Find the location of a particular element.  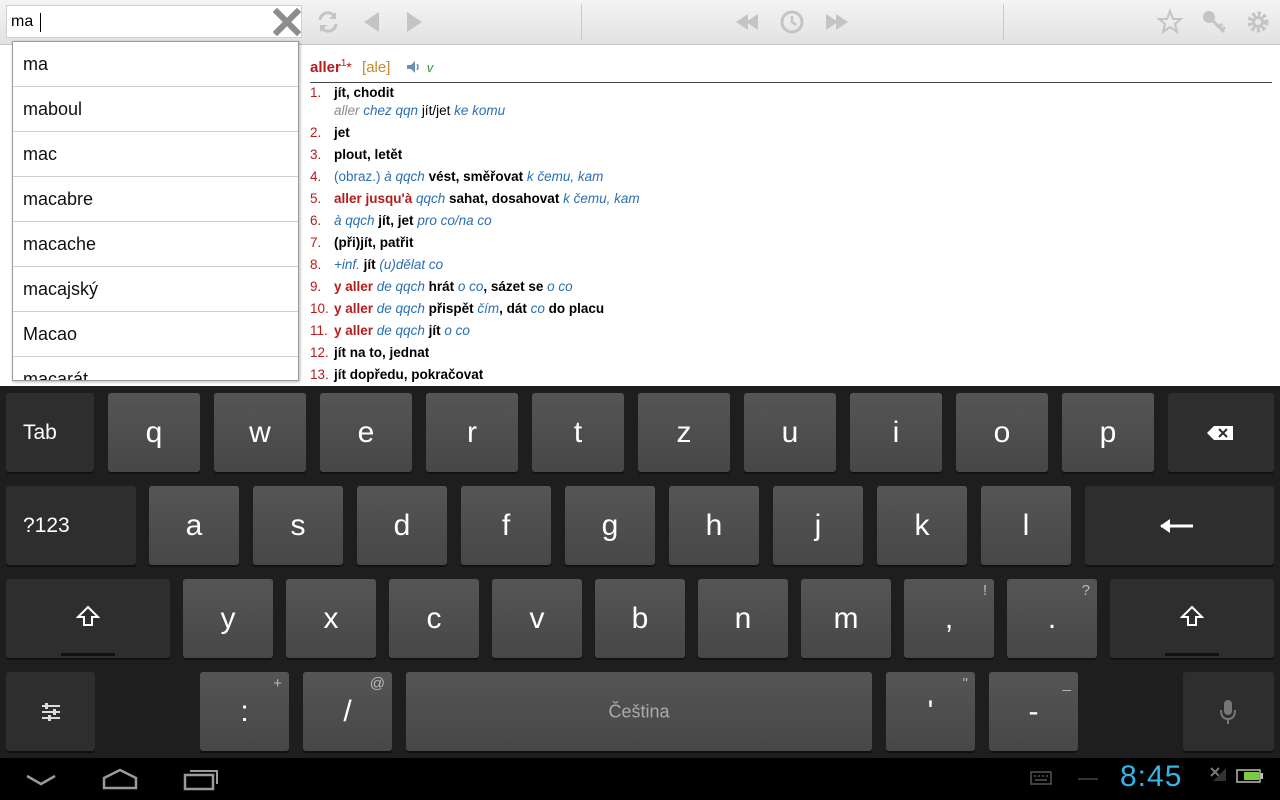

key-d: d is located at coordinates (402, 525).